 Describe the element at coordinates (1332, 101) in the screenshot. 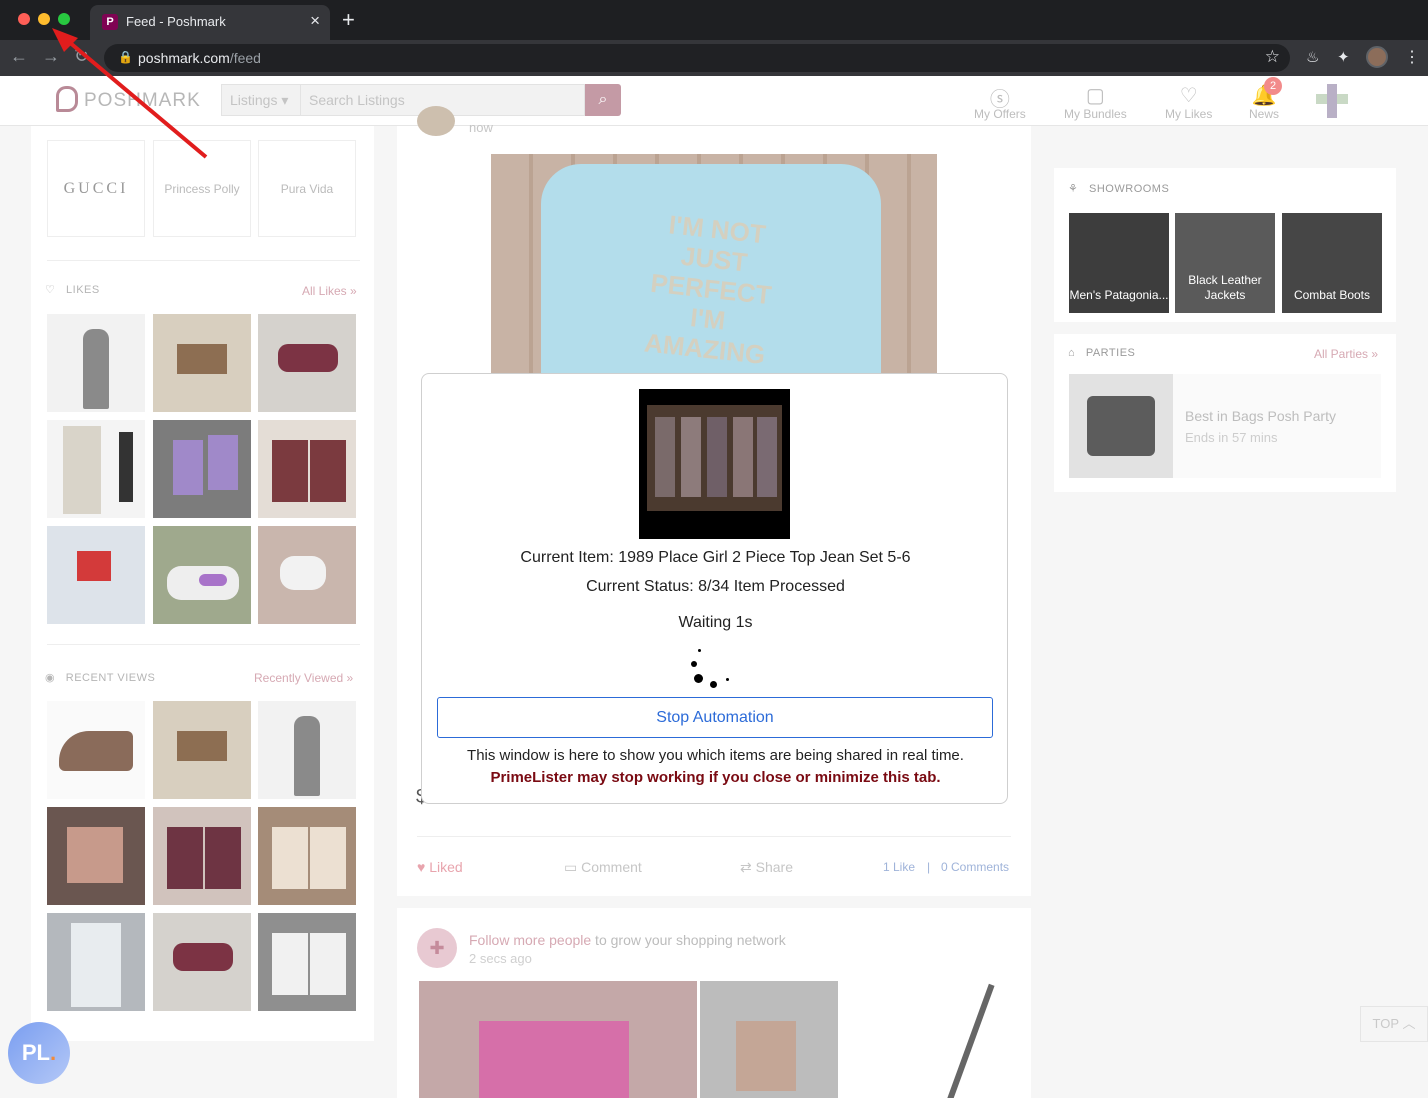

I see `user-avatar` at that location.